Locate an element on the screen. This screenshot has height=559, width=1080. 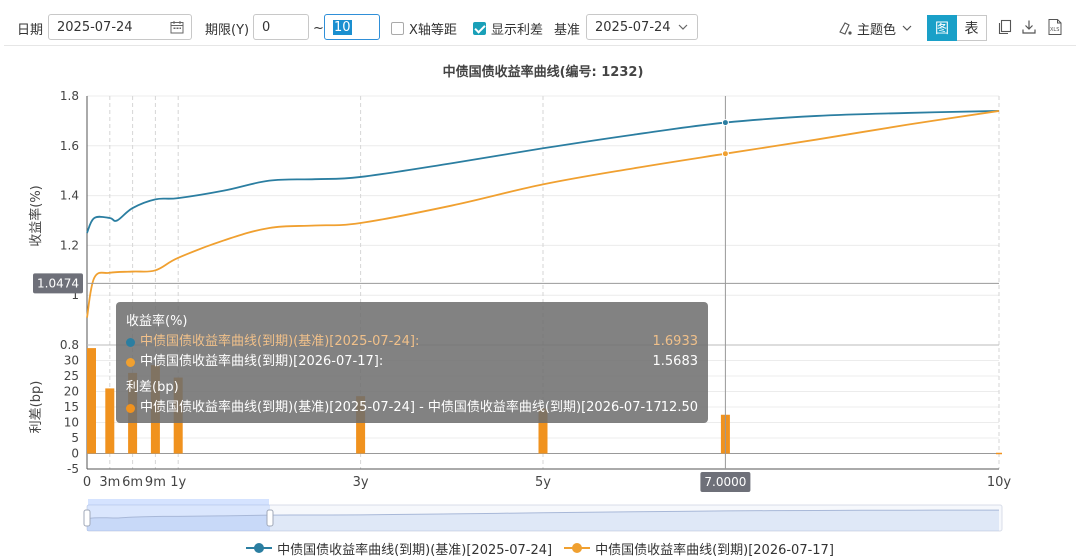
y-tick-label: 5 is located at coordinates (75, 438).